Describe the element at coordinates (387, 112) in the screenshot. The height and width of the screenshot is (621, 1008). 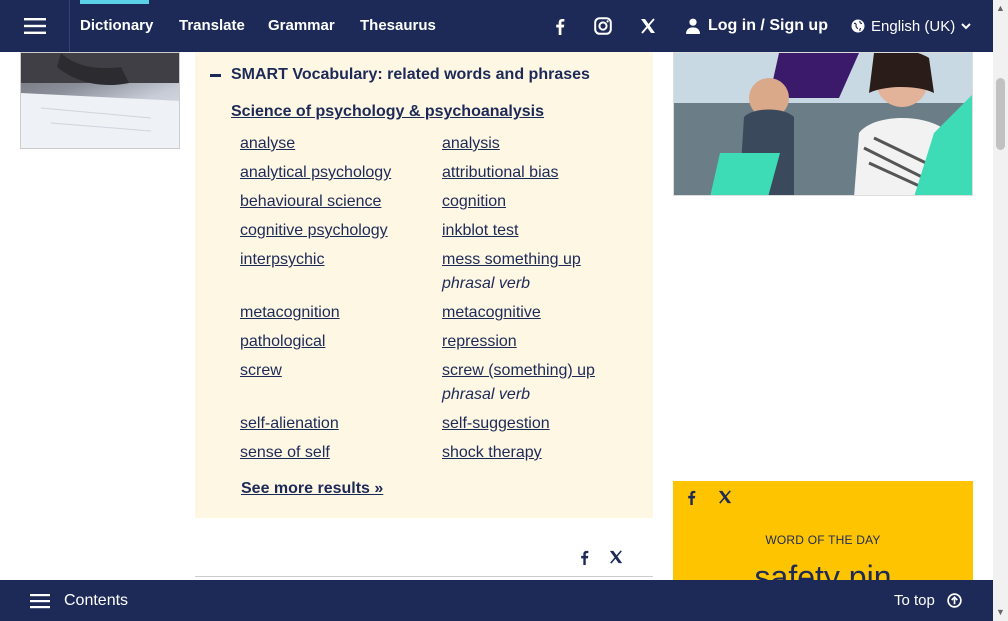
I see `topic-link: Science of psychology & psychoanalysis` at that location.